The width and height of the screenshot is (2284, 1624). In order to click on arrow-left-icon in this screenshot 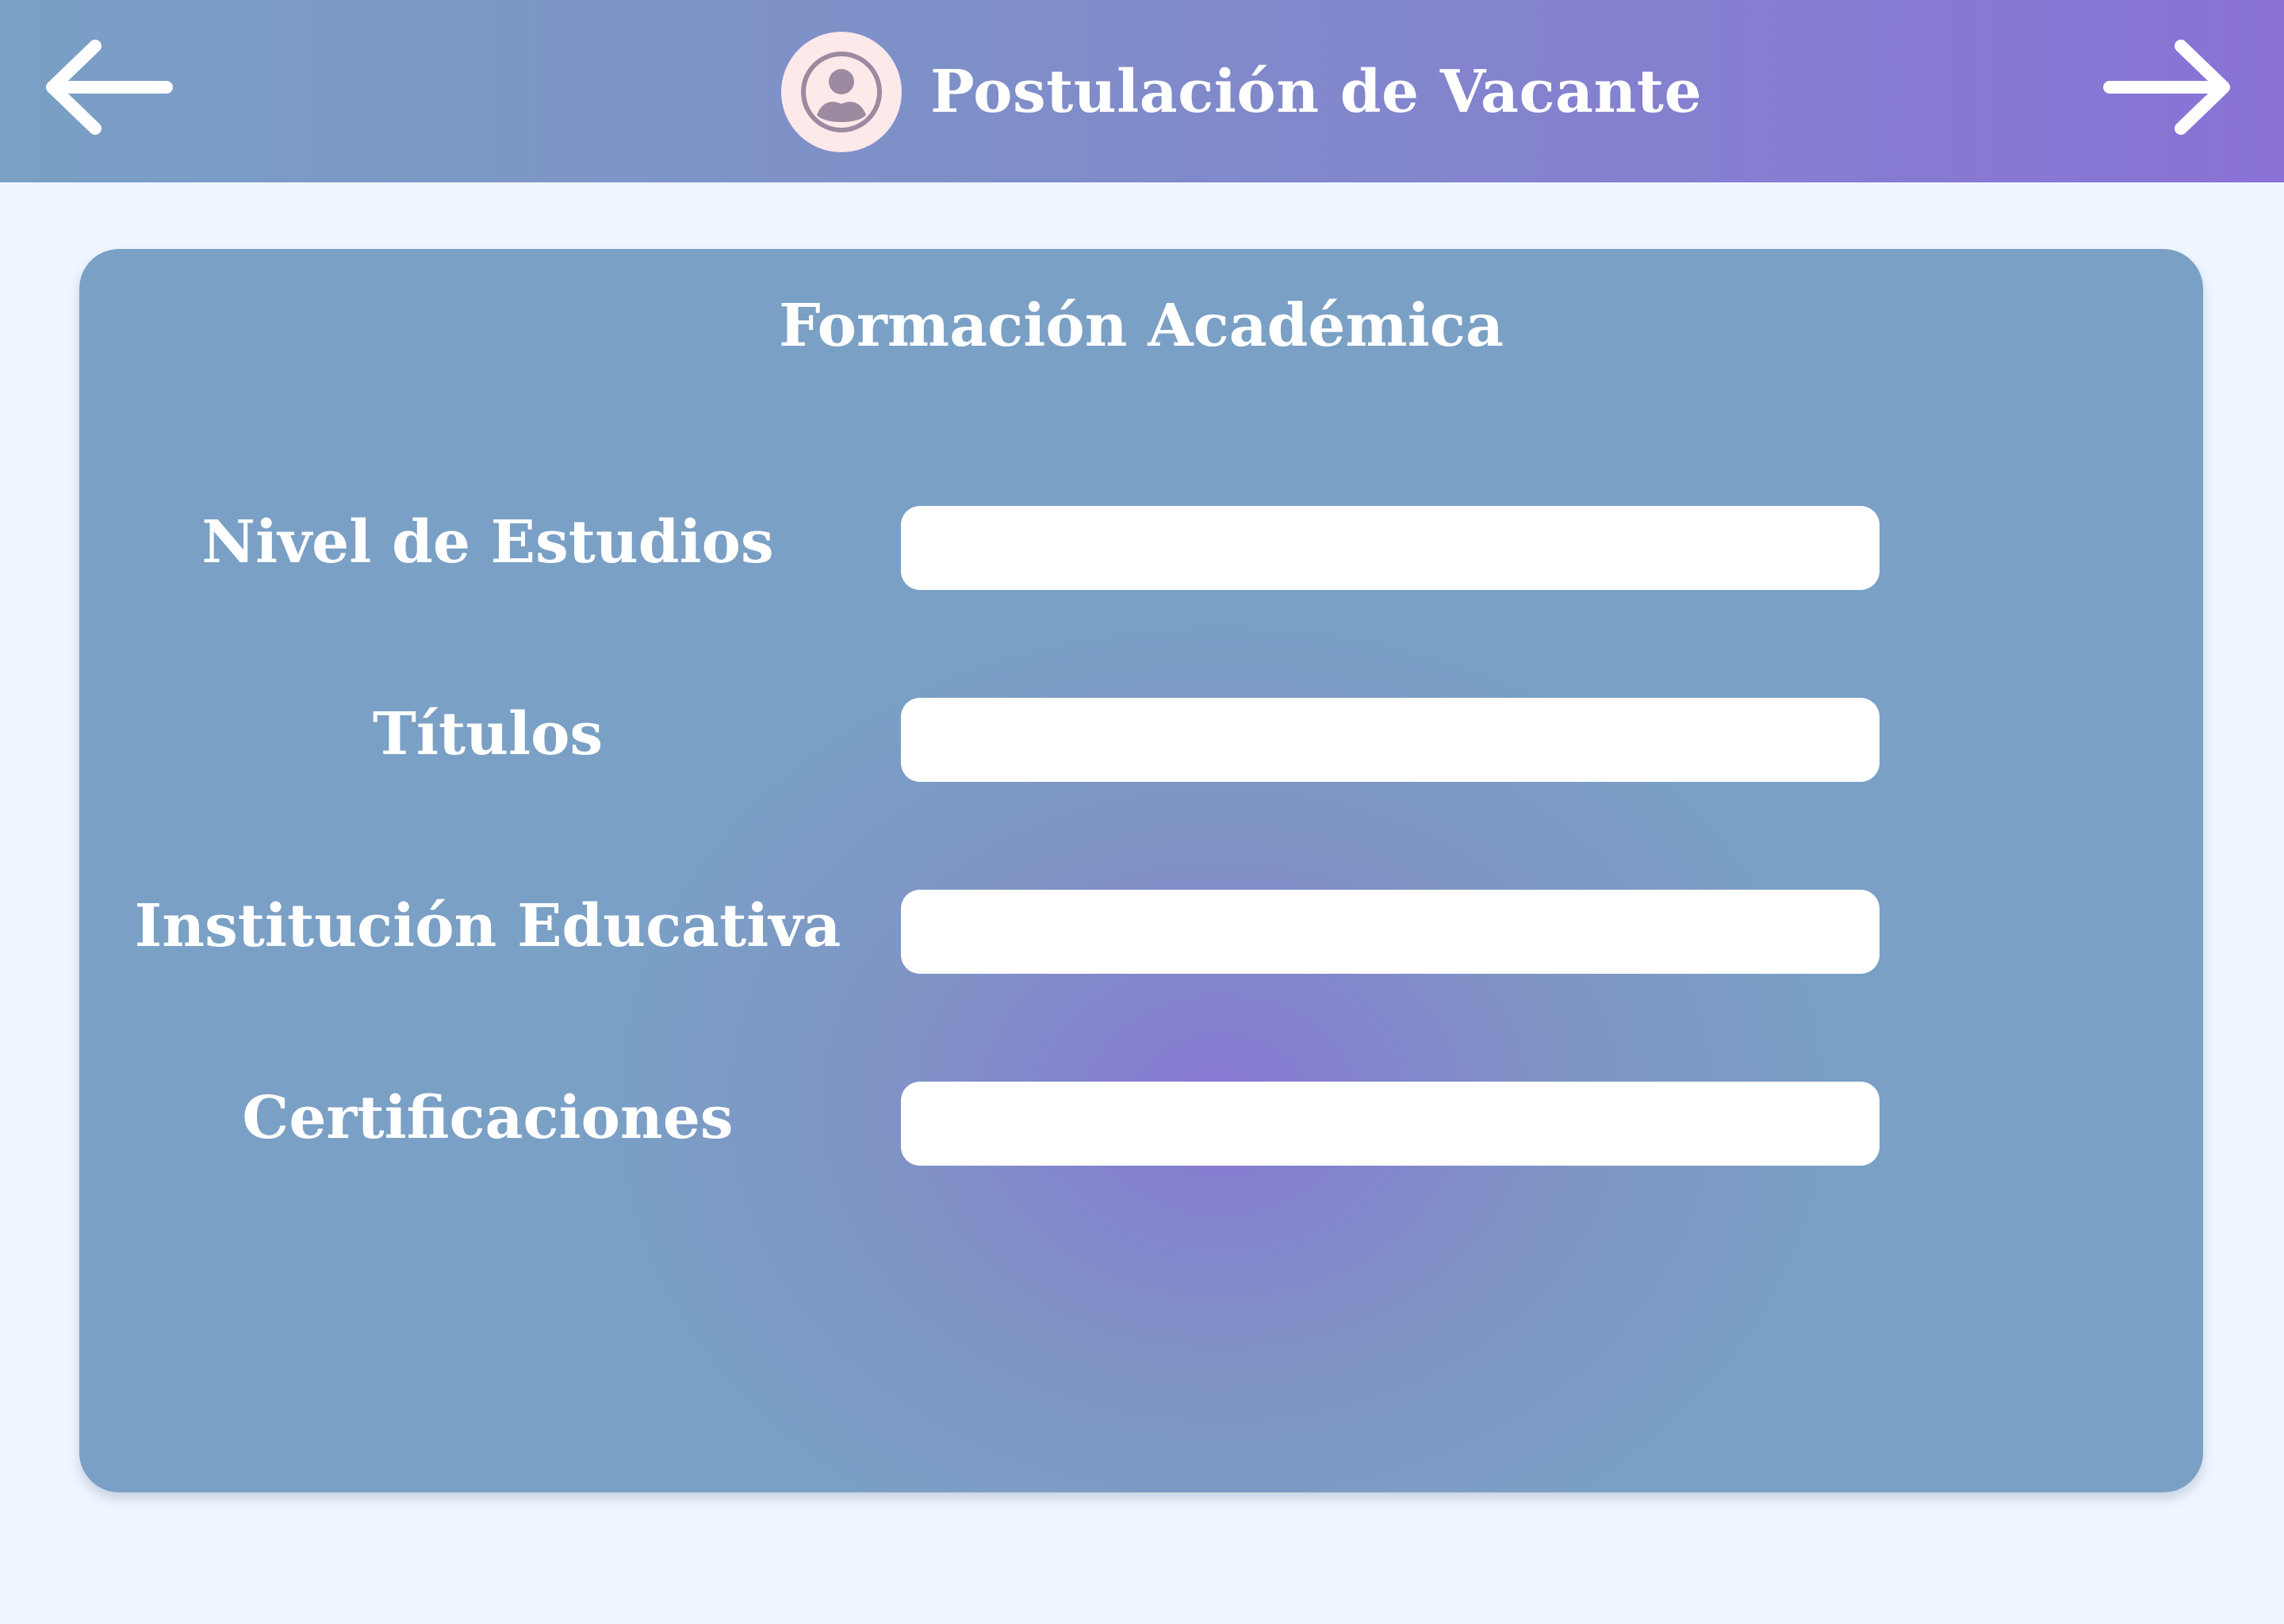, I will do `click(109, 87)`.